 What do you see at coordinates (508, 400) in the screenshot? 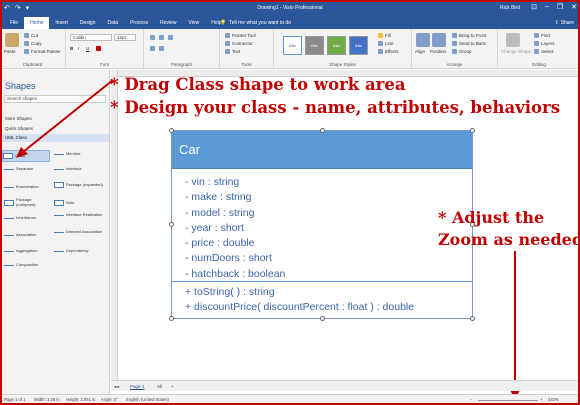
I see `zoom-slider` at bounding box center [508, 400].